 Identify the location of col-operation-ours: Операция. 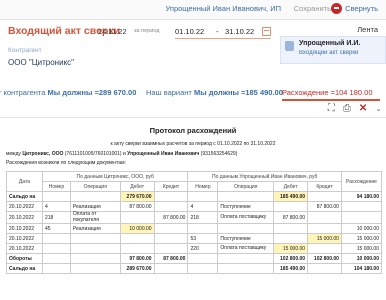
(246, 186).